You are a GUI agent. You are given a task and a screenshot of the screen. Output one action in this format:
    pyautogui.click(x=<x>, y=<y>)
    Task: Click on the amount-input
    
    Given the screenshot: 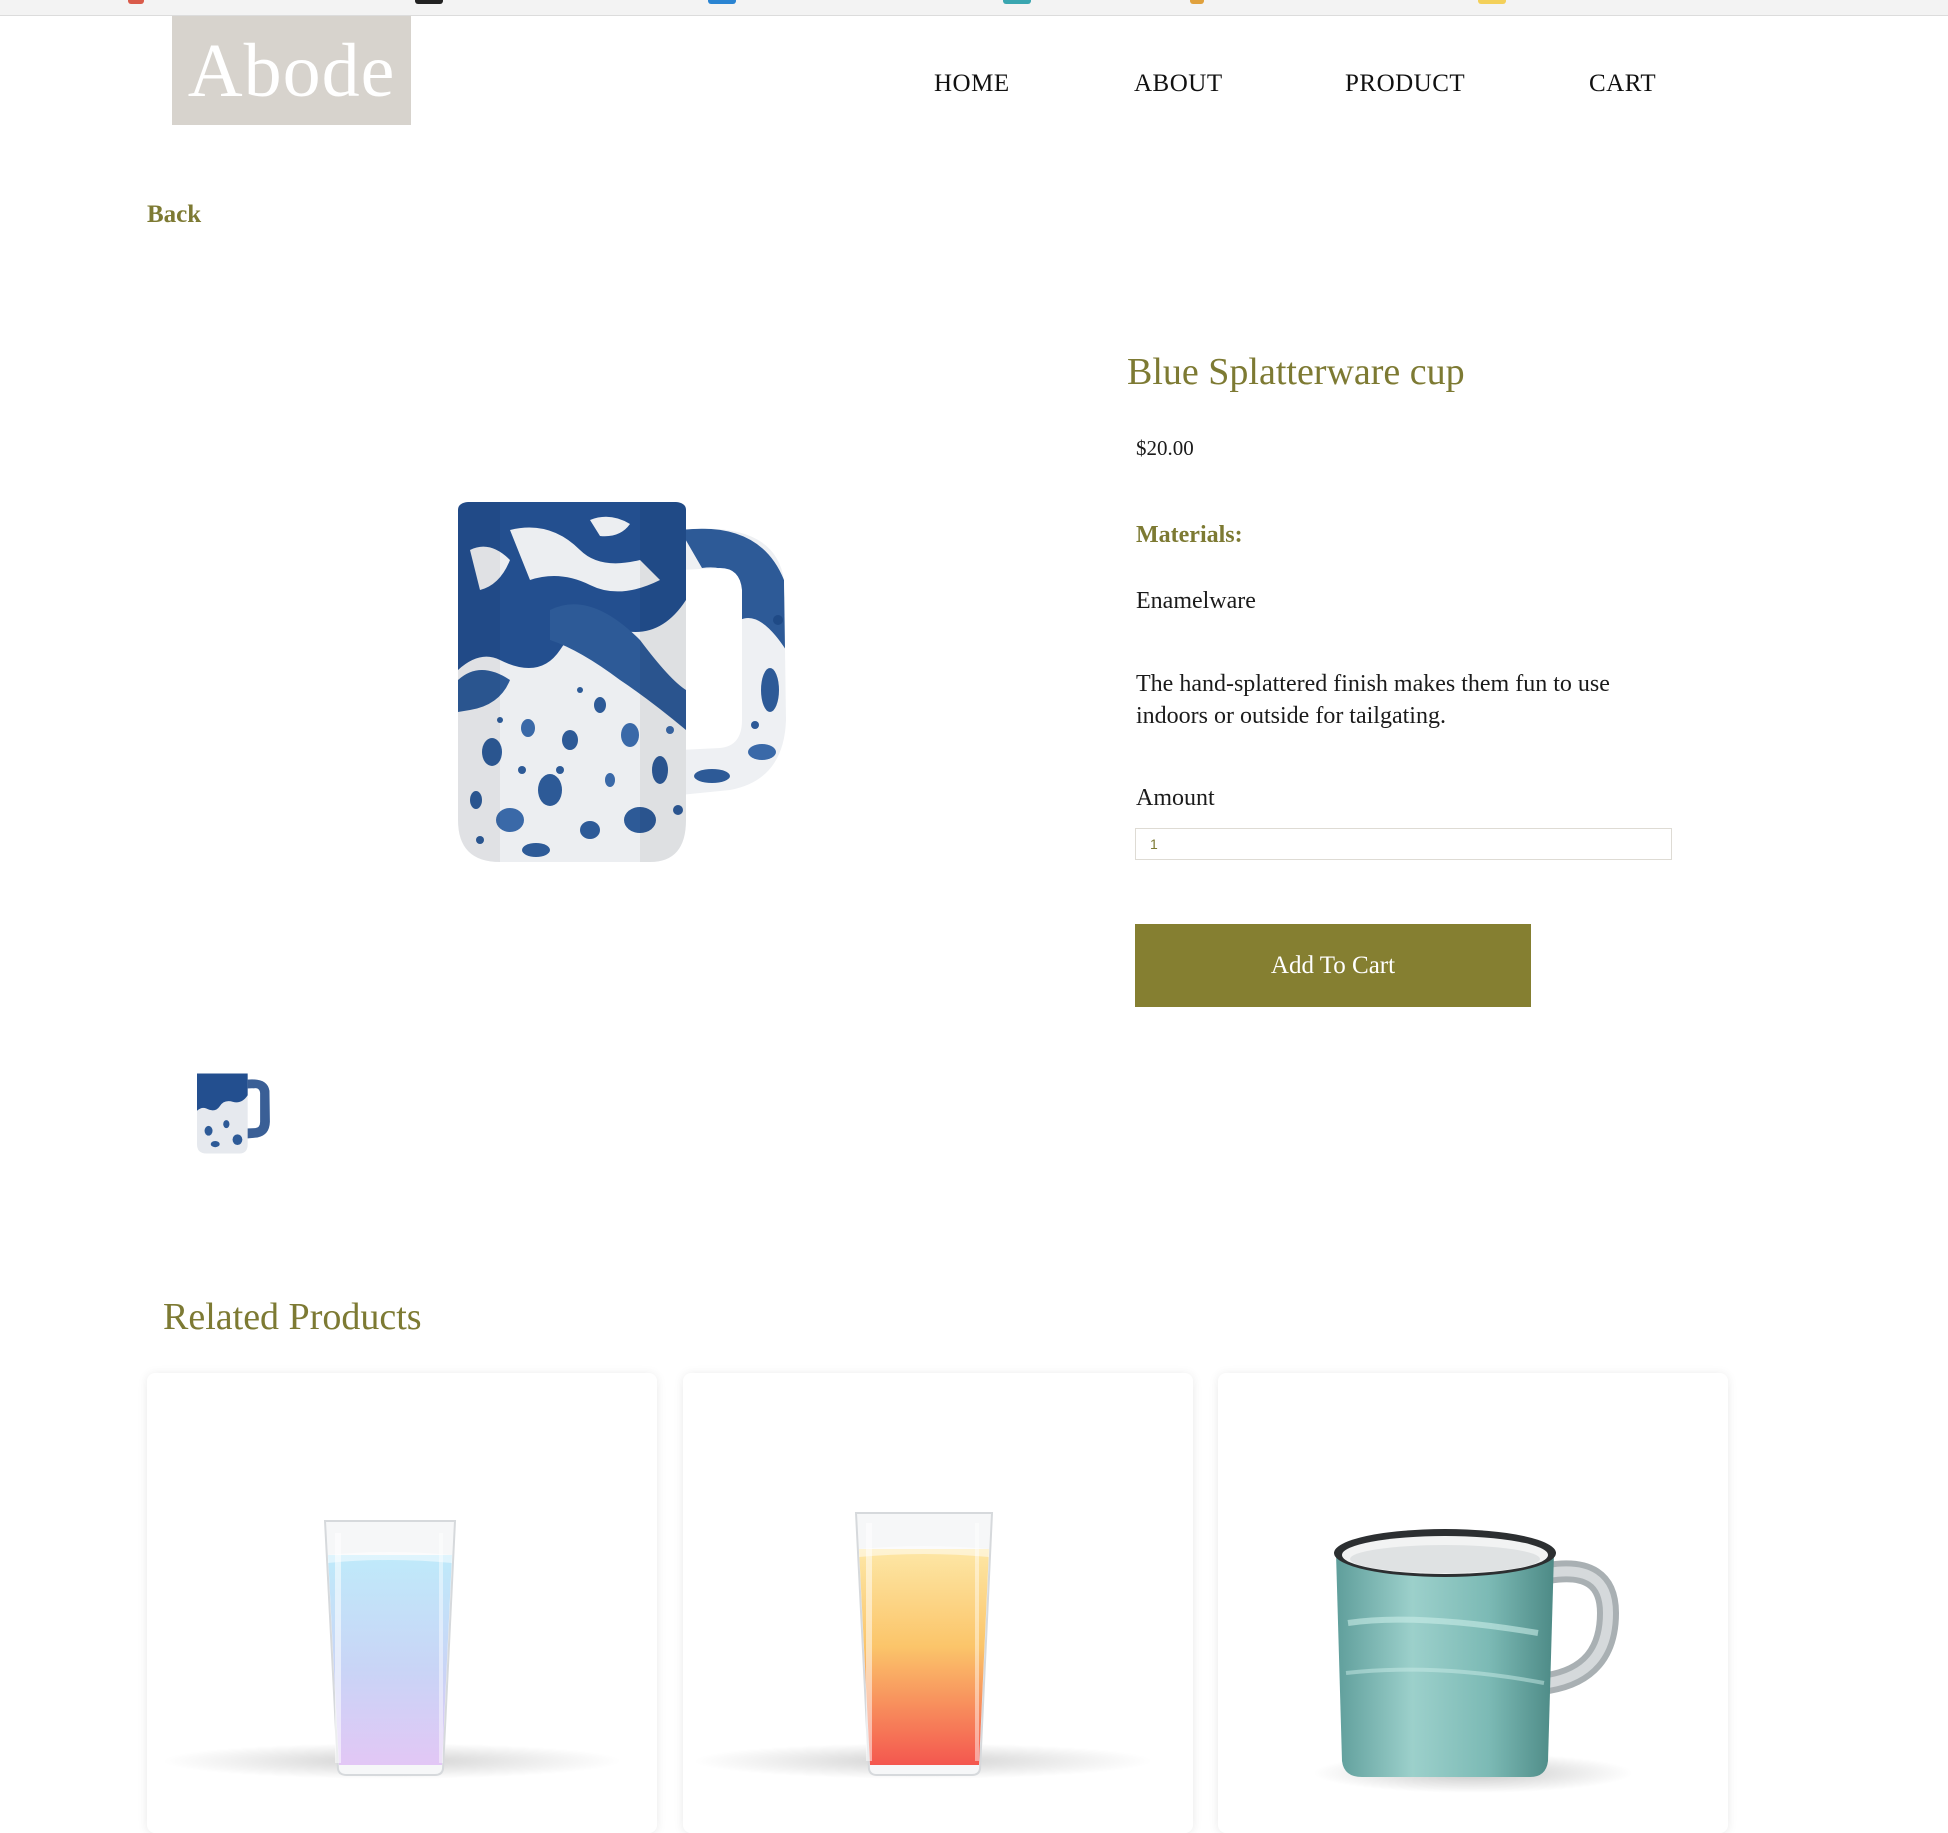 What is the action you would take?
    pyautogui.click(x=1403, y=844)
    